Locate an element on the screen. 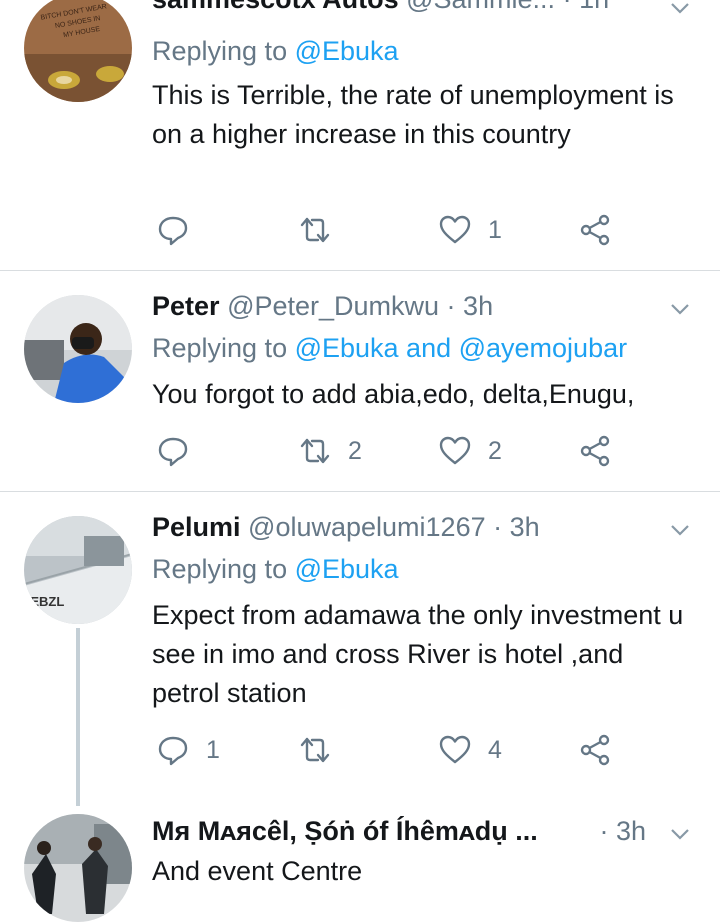 The height and width of the screenshot is (922, 720). like-button: 4 is located at coordinates (470, 750).